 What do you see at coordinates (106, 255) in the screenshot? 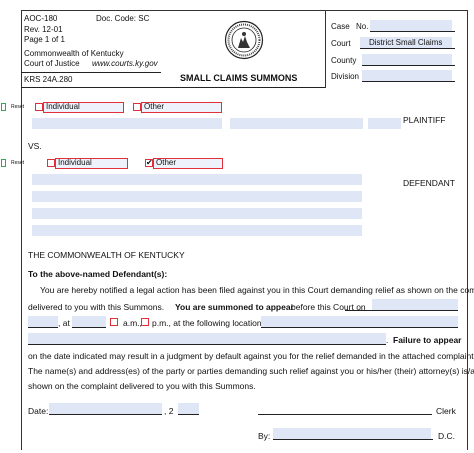
I see `commonwealth-heading: THE COMMONWEALTH OF KENTUCKY` at bounding box center [106, 255].